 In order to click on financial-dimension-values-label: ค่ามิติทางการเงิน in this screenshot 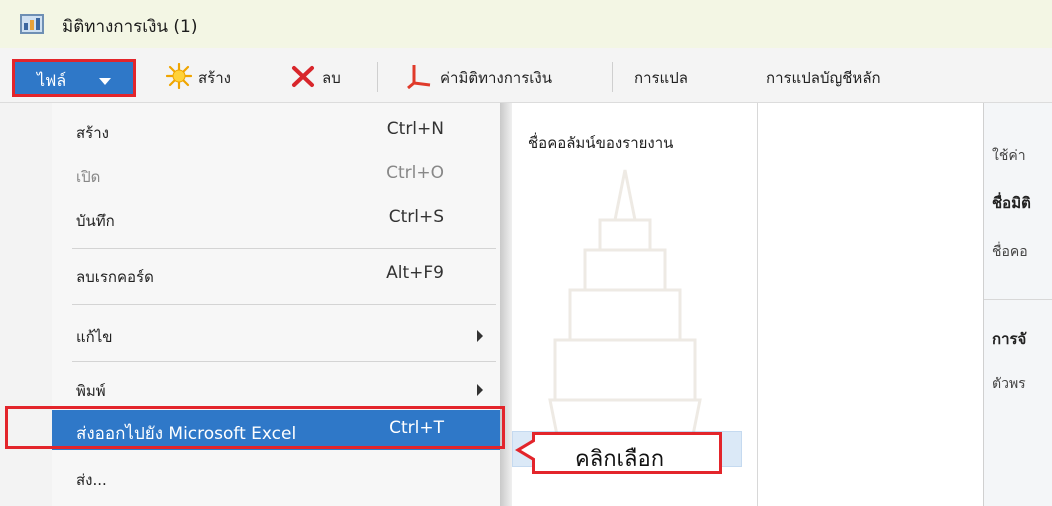, I will do `click(496, 78)`.